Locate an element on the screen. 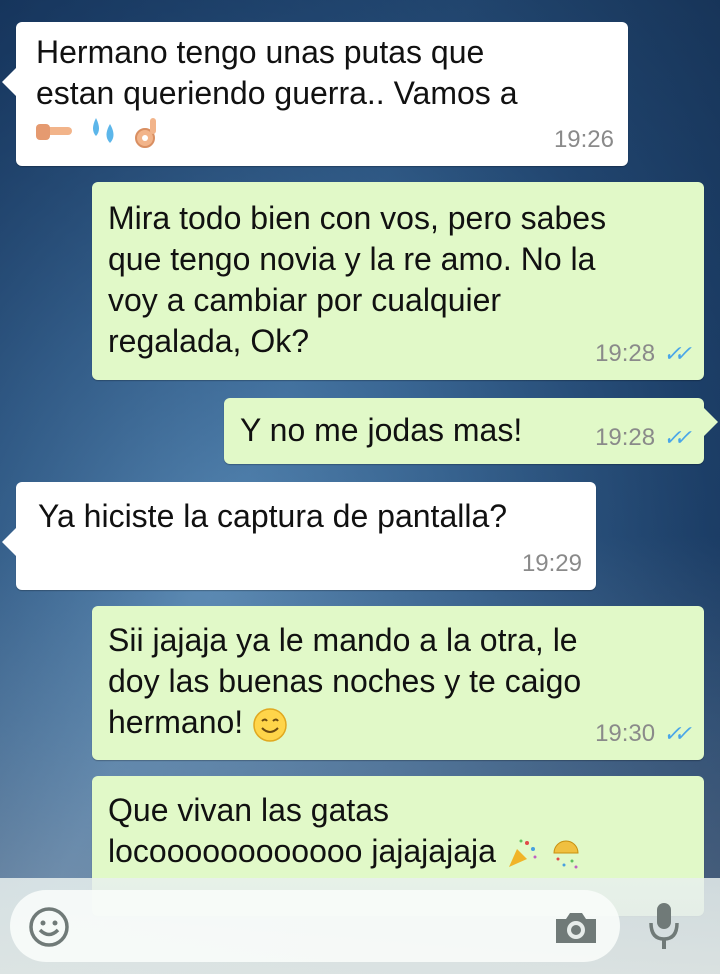  message-line: Ya hiciste la captura de pantalla? is located at coordinates (273, 516).